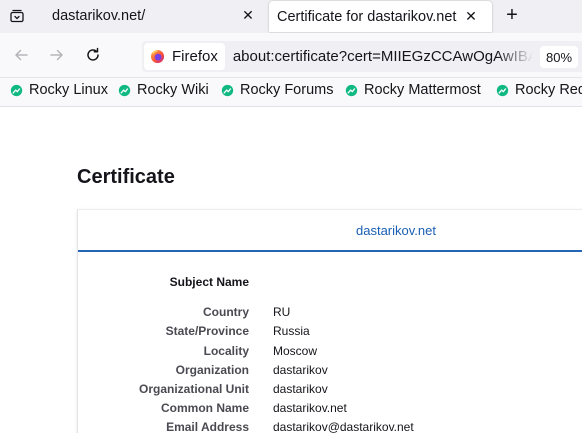 The width and height of the screenshot is (582, 433). What do you see at coordinates (291, 331) in the screenshot?
I see `field-value: Russia` at bounding box center [291, 331].